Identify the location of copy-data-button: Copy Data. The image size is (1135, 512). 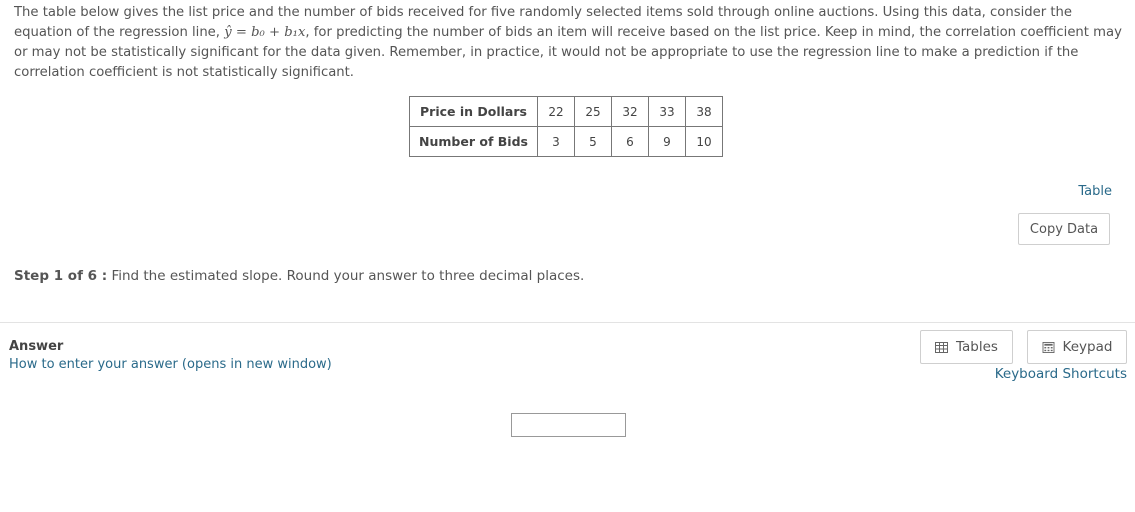
(1064, 229).